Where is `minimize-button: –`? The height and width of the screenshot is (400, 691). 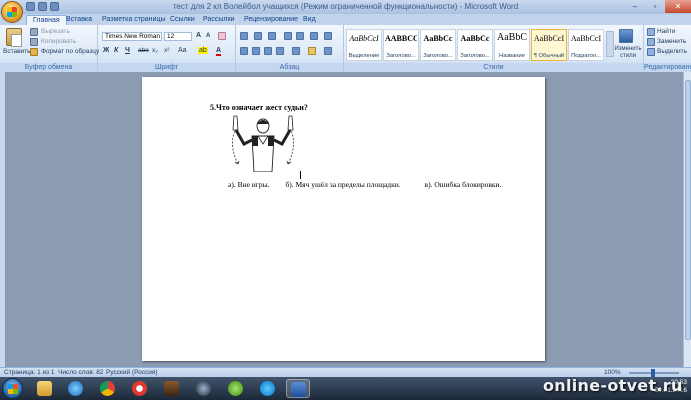
minimize-button: – is located at coordinates (635, 6).